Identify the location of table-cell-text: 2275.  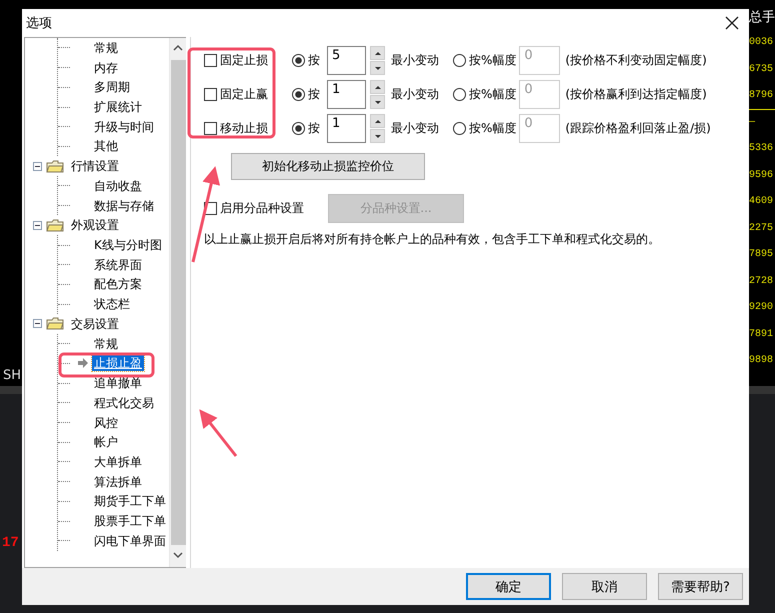
(761, 229).